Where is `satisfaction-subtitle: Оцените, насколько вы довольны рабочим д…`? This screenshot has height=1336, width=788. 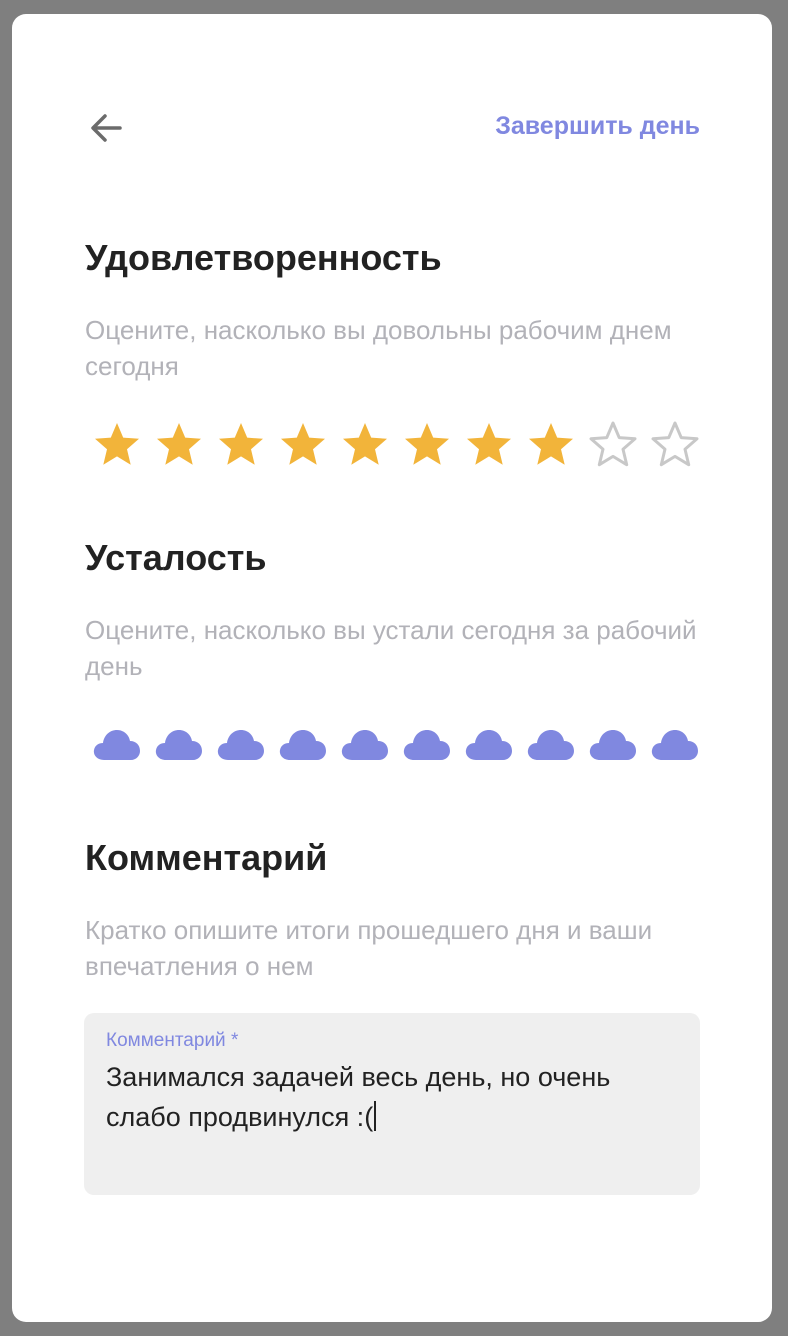
satisfaction-subtitle: Оцените, насколько вы довольны рабочим д… is located at coordinates (378, 348).